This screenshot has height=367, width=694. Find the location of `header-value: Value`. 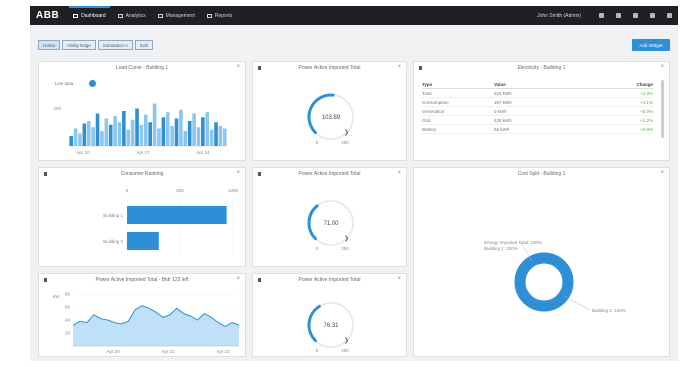

header-value: Value is located at coordinates (500, 84).